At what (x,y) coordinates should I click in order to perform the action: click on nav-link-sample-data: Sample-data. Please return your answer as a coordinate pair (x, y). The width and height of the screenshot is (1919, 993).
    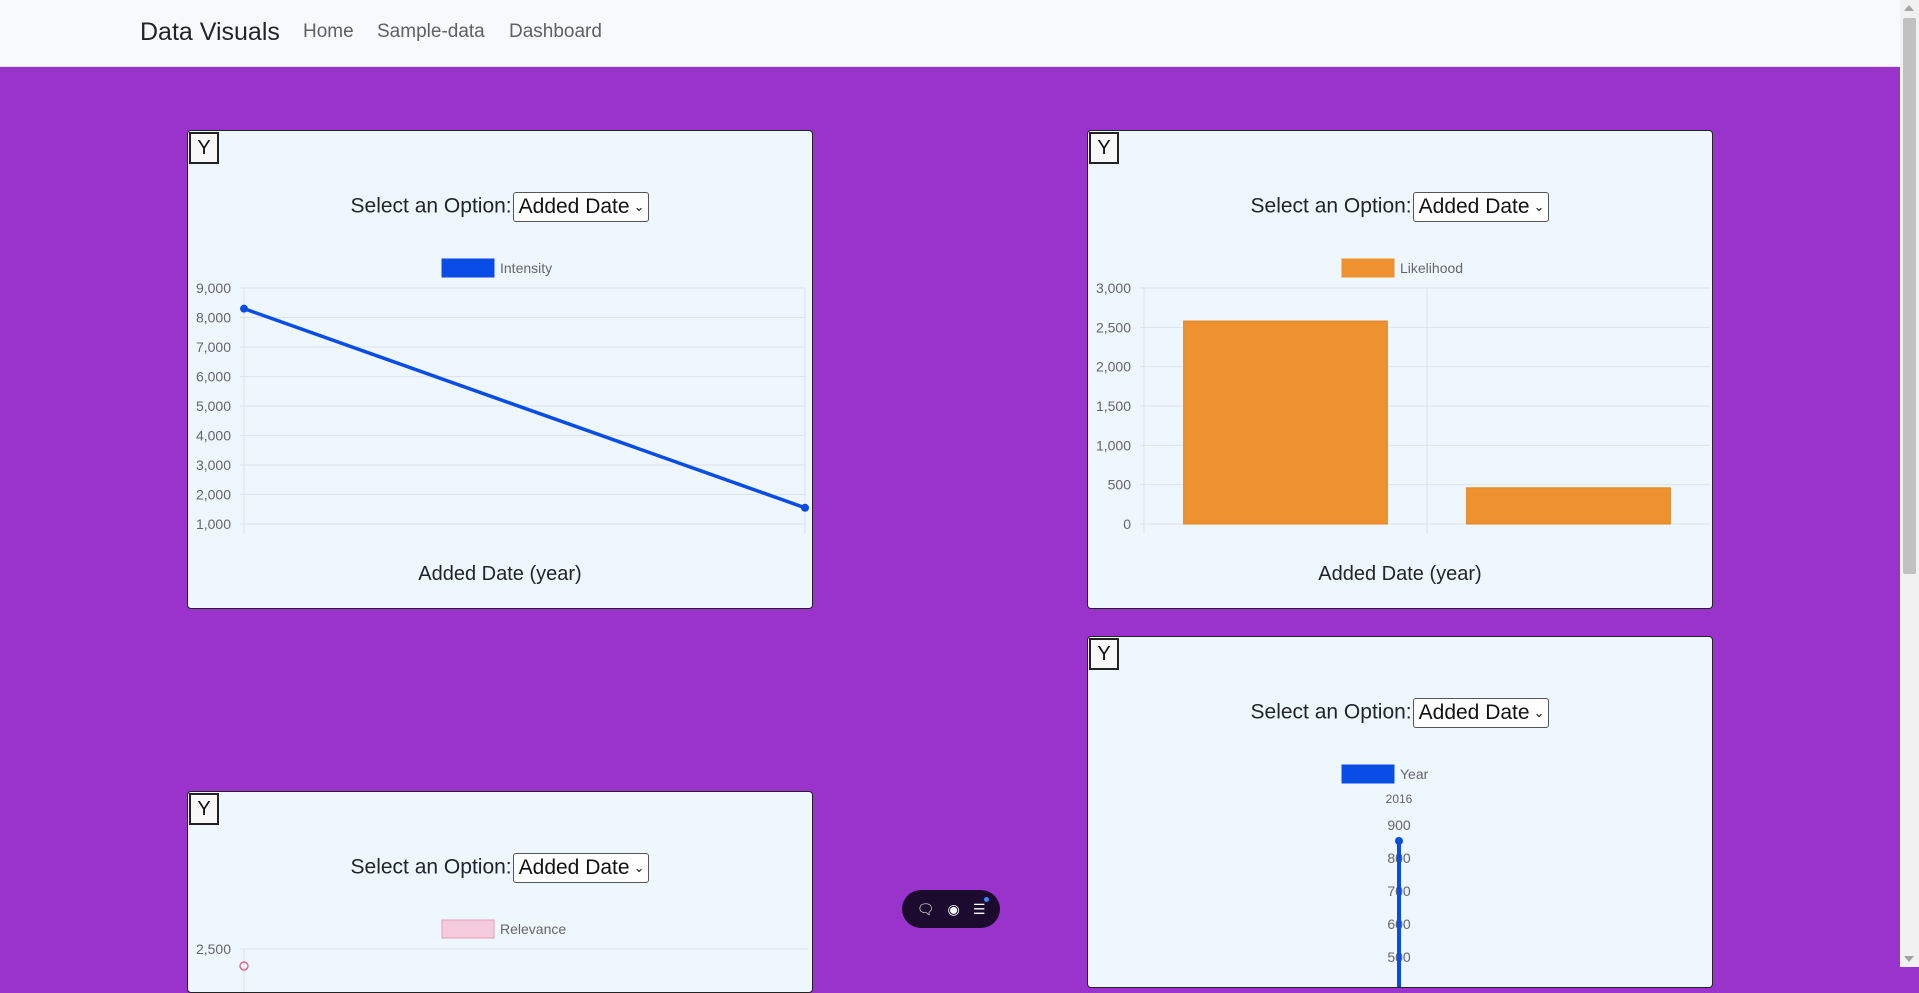
    Looking at the image, I should click on (431, 32).